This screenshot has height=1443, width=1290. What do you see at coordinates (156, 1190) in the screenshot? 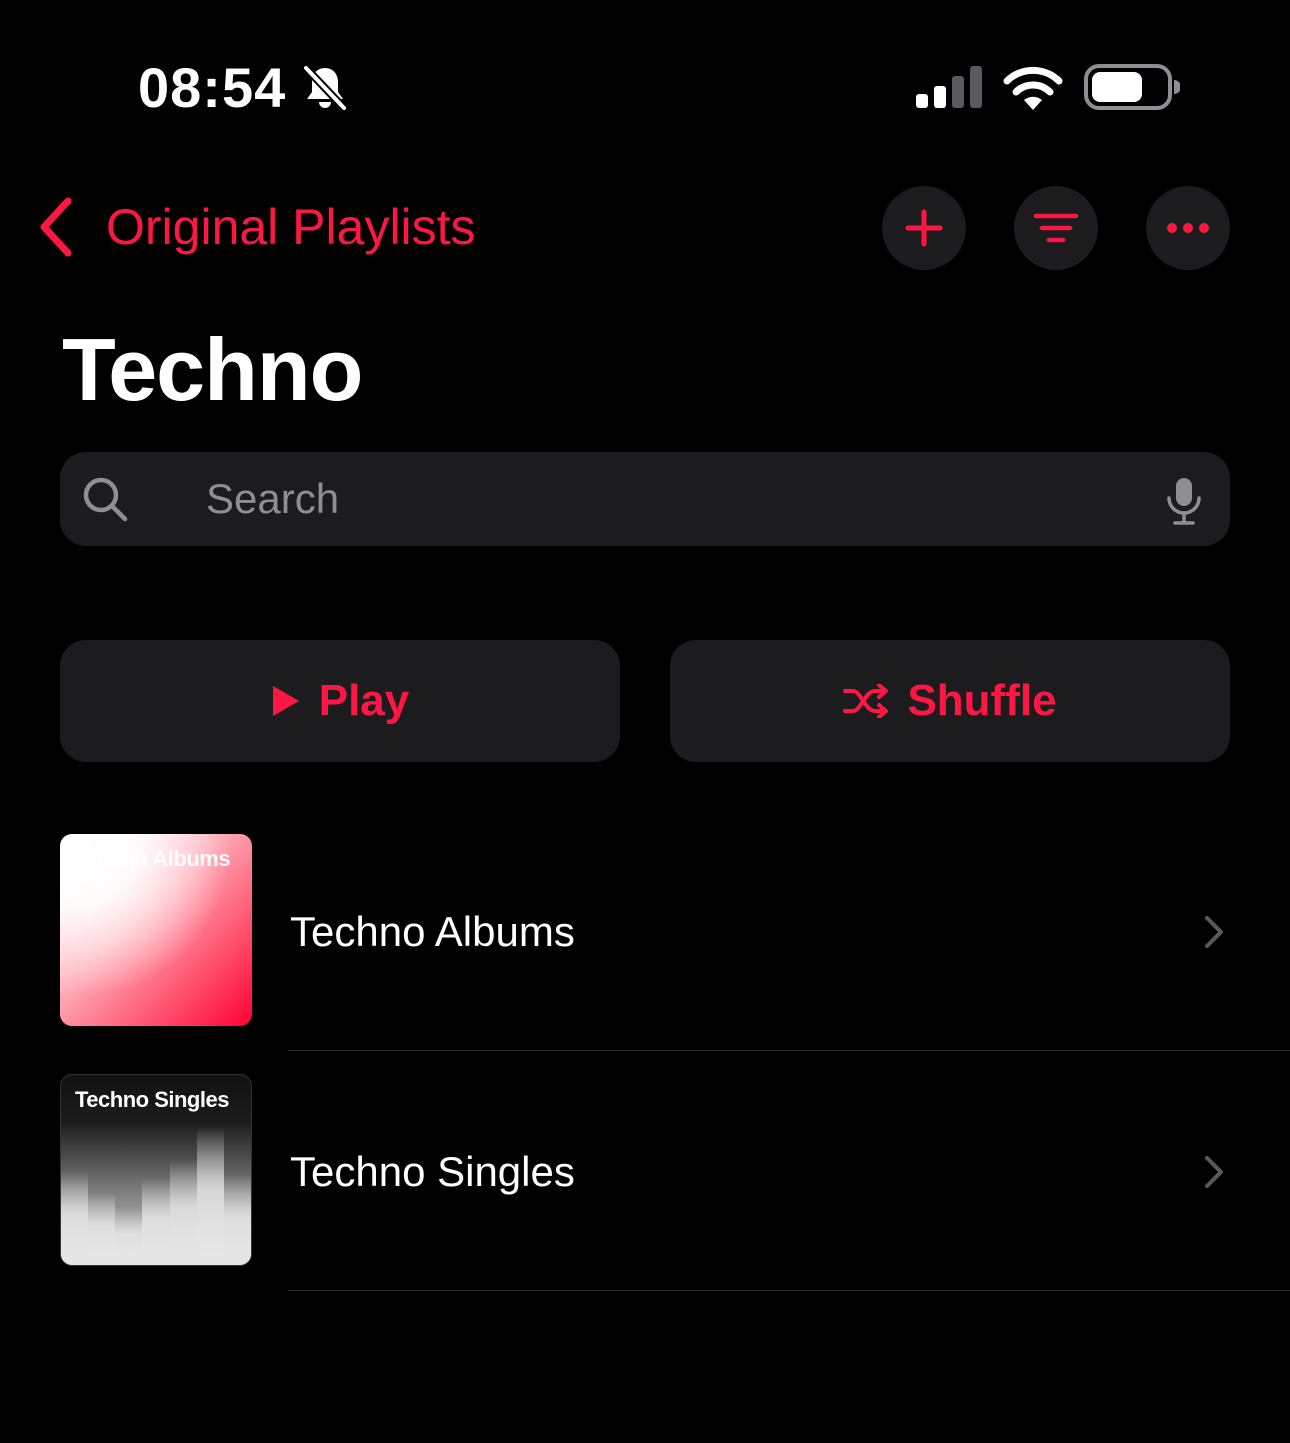
I see `artwork-bars` at bounding box center [156, 1190].